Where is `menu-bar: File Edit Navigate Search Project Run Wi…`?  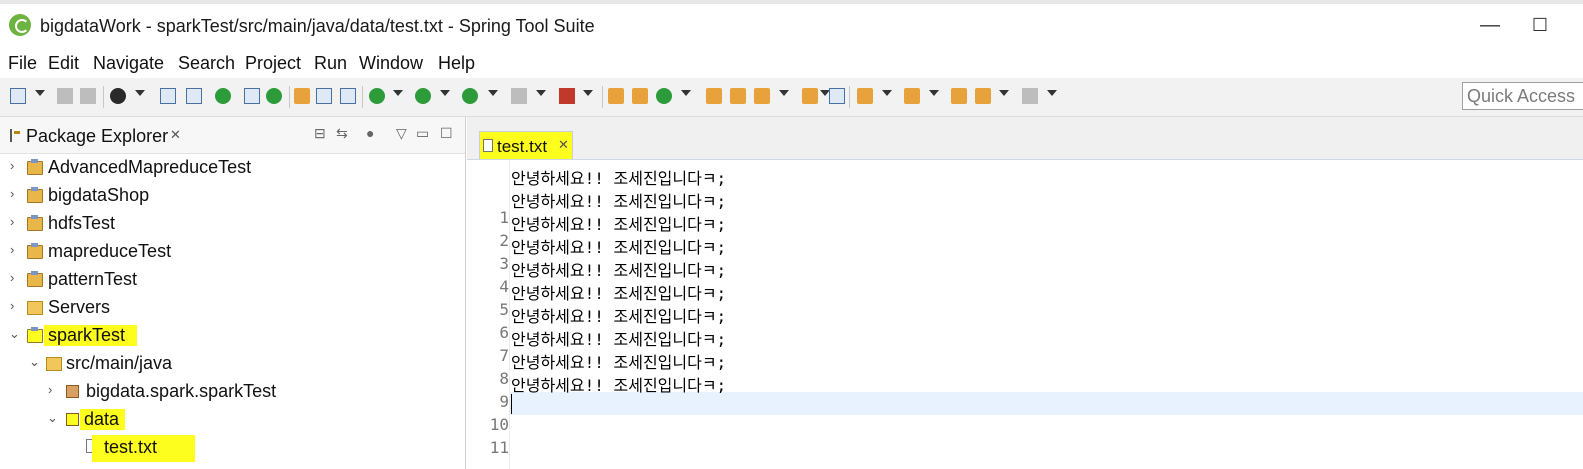
menu-bar: File Edit Navigate Search Project Run Wi… is located at coordinates (791, 62).